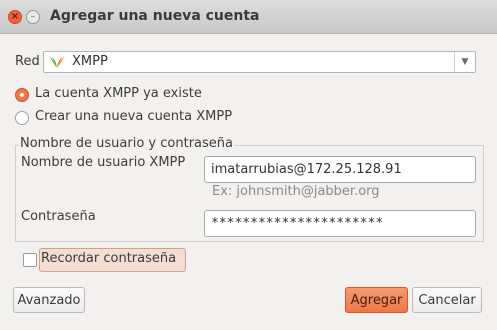  Describe the element at coordinates (447, 300) in the screenshot. I see `cancel-button: Cancelar` at that location.